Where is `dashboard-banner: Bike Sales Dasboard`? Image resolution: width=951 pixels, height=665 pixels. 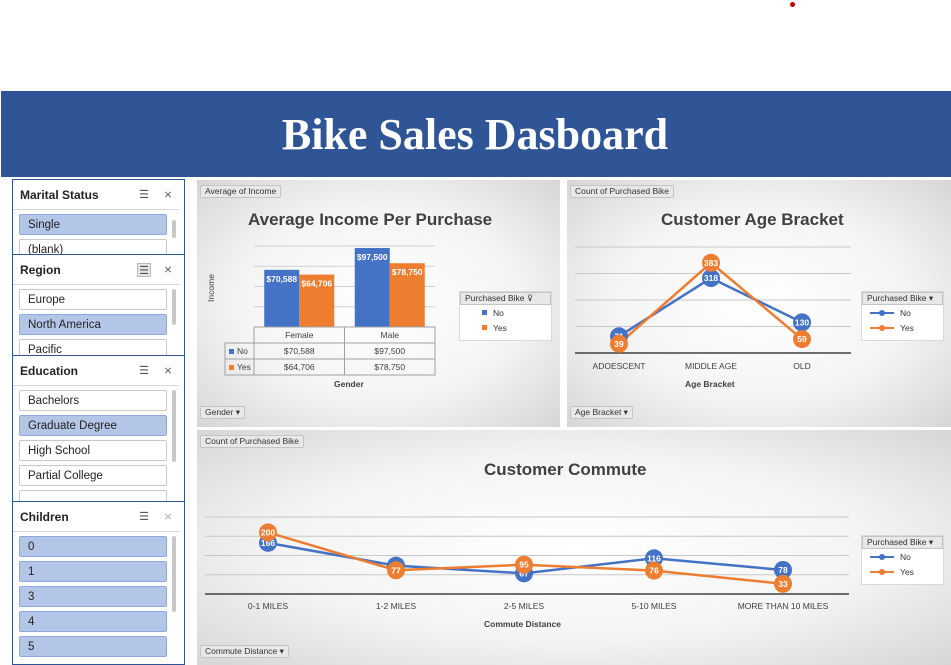
dashboard-banner: Bike Sales Dasboard is located at coordinates (476, 134).